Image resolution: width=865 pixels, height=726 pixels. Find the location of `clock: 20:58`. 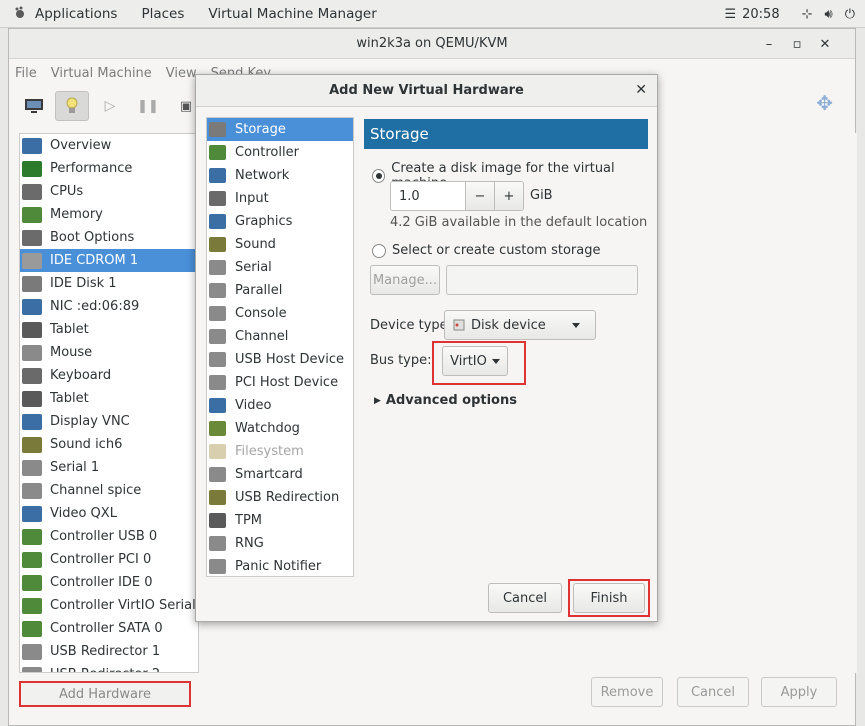

clock: 20:58 is located at coordinates (760, 14).